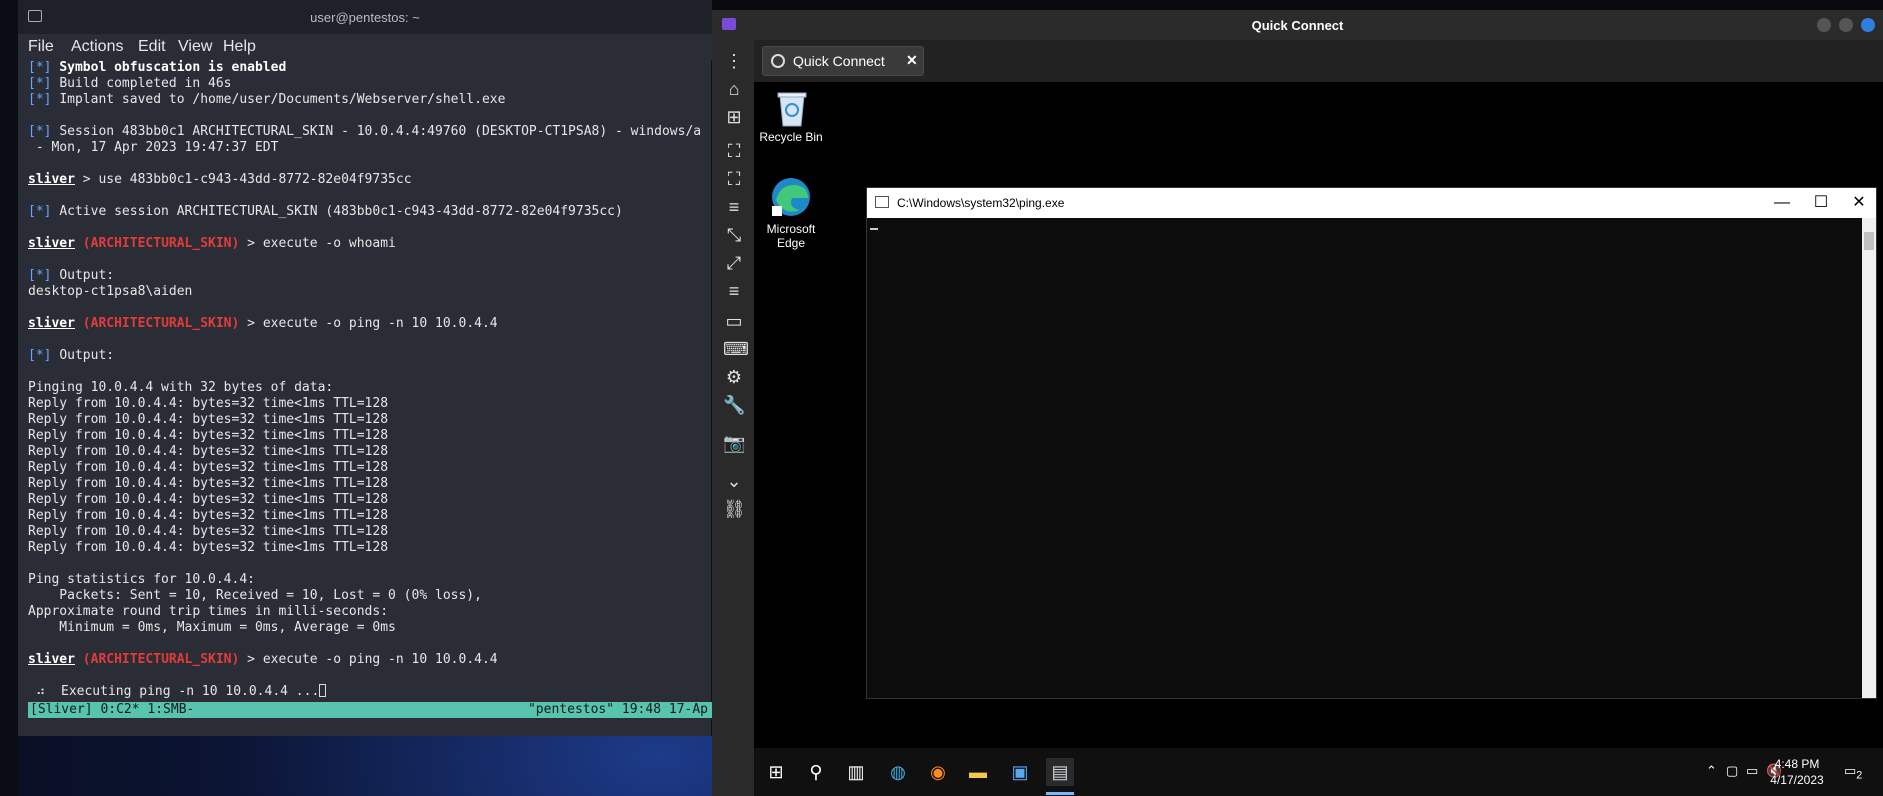  Describe the element at coordinates (1869, 458) in the screenshot. I see `ping-scrollbar` at that location.